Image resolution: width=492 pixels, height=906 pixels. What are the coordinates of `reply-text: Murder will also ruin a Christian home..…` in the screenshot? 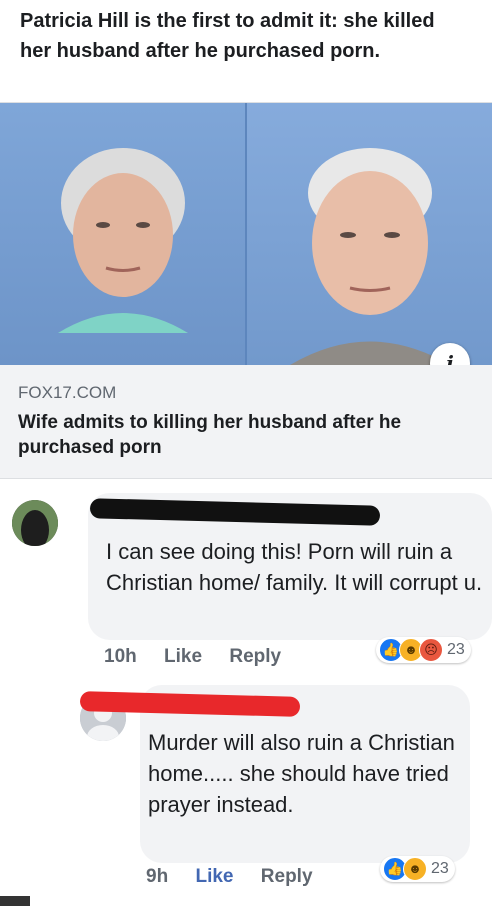 It's located at (301, 773).